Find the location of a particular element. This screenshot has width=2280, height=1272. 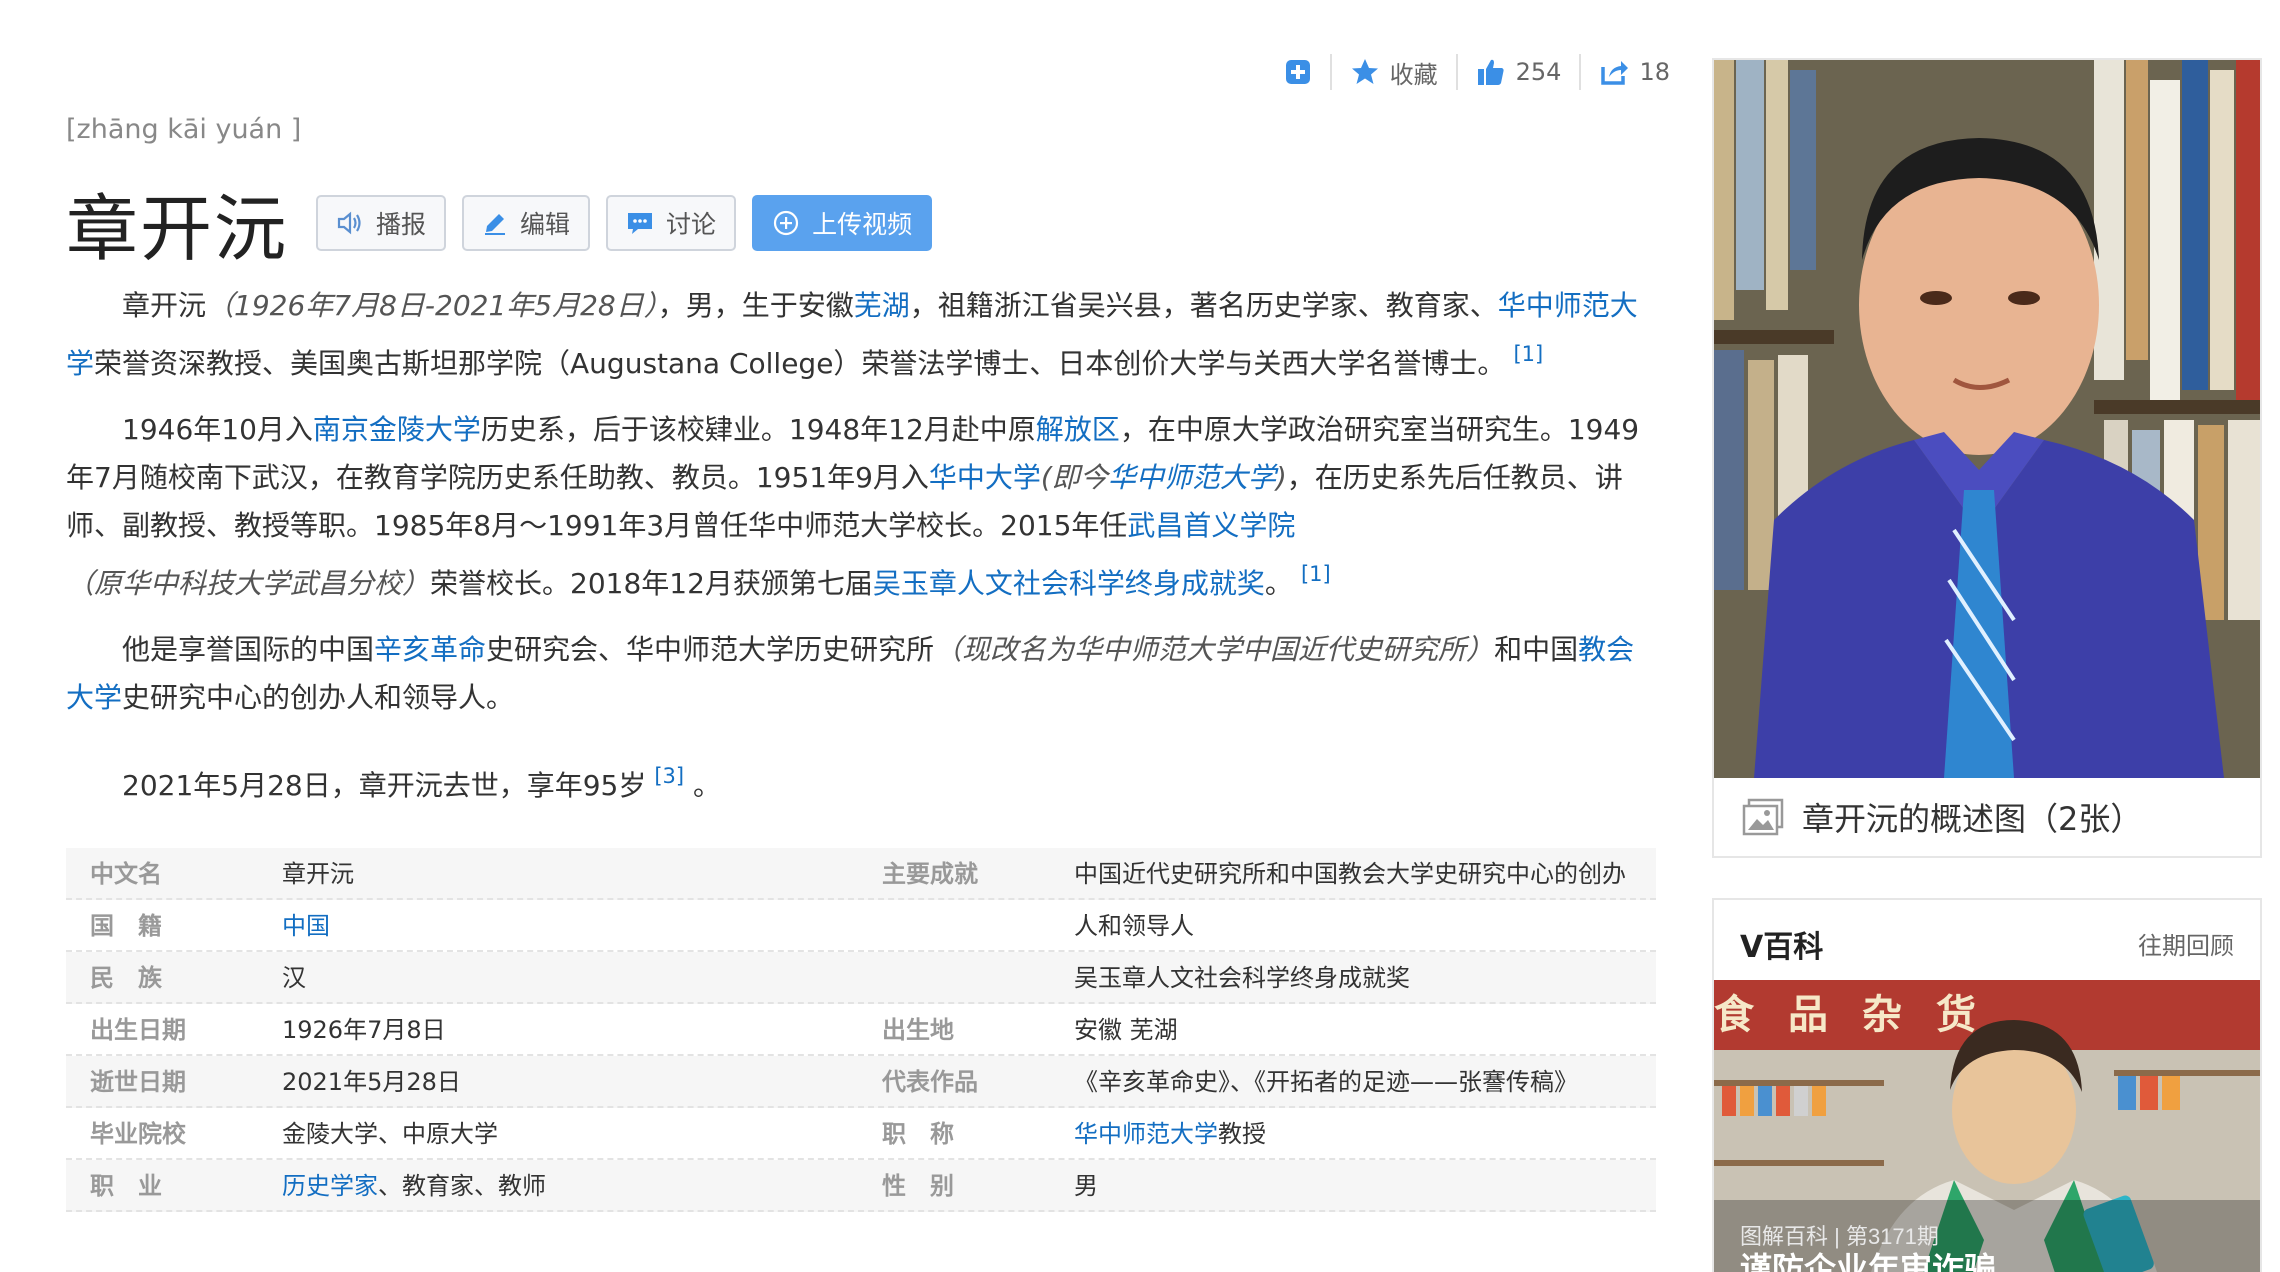

text-segment: 历史系，后于该校肄业。1948年12月赴中原 is located at coordinates (758, 429).